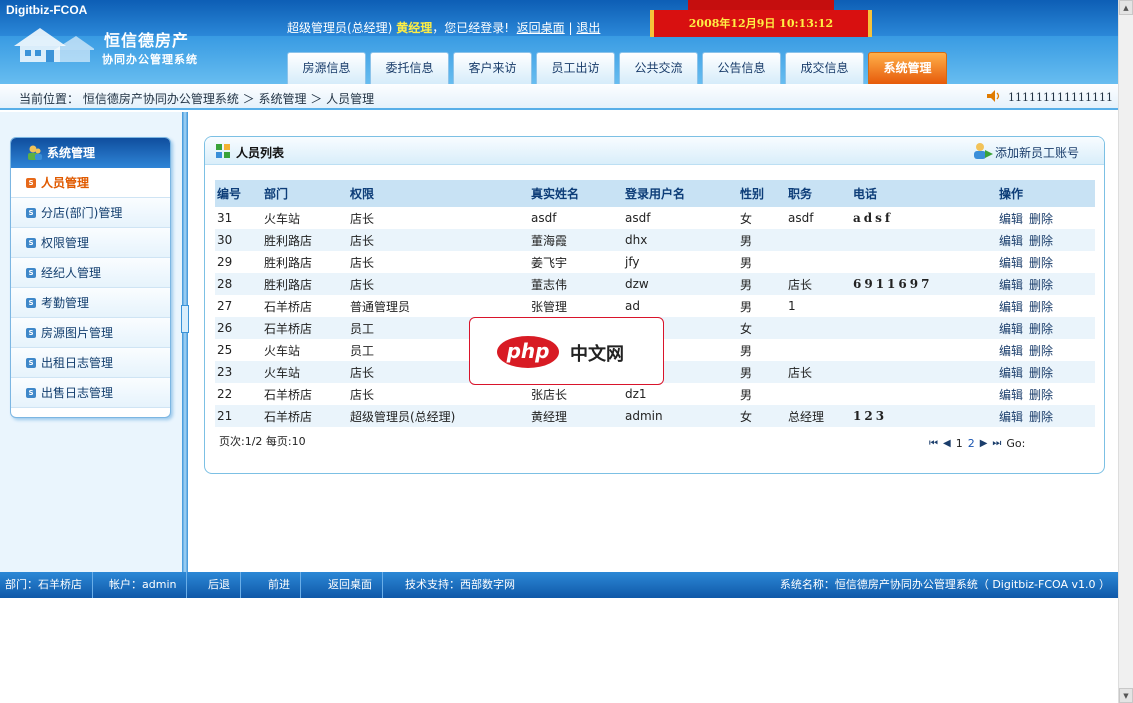 Image resolution: width=1133 pixels, height=703 pixels. Describe the element at coordinates (632, 262) in the screenshot. I see `cell-login: jfy` at that location.